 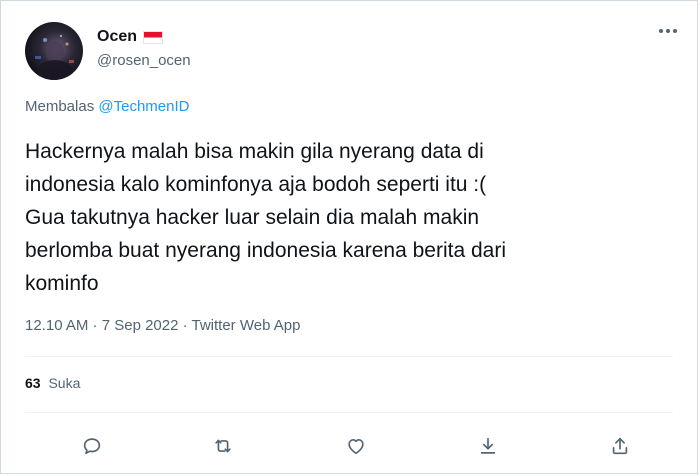 What do you see at coordinates (153, 37) in the screenshot?
I see `indonesia-flag-icon` at bounding box center [153, 37].